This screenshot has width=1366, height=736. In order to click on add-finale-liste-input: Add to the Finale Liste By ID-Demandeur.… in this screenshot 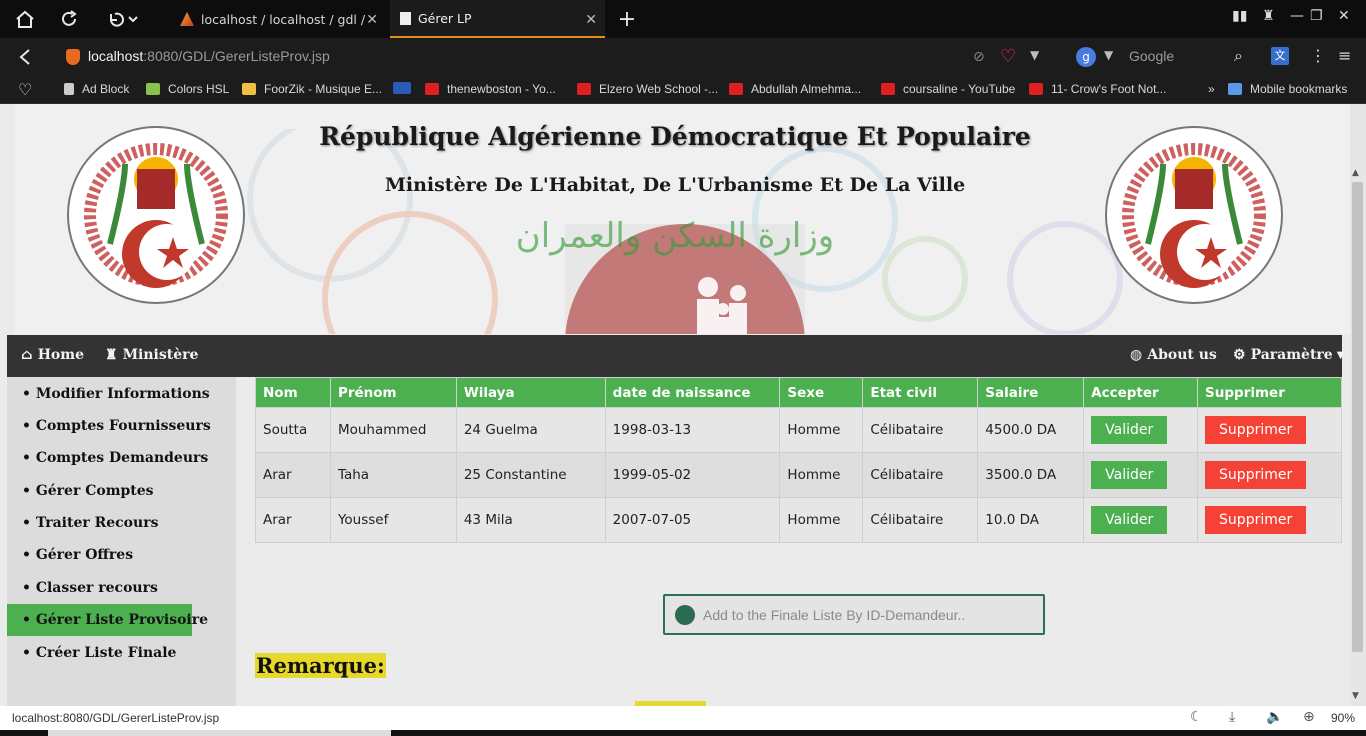, I will do `click(854, 614)`.